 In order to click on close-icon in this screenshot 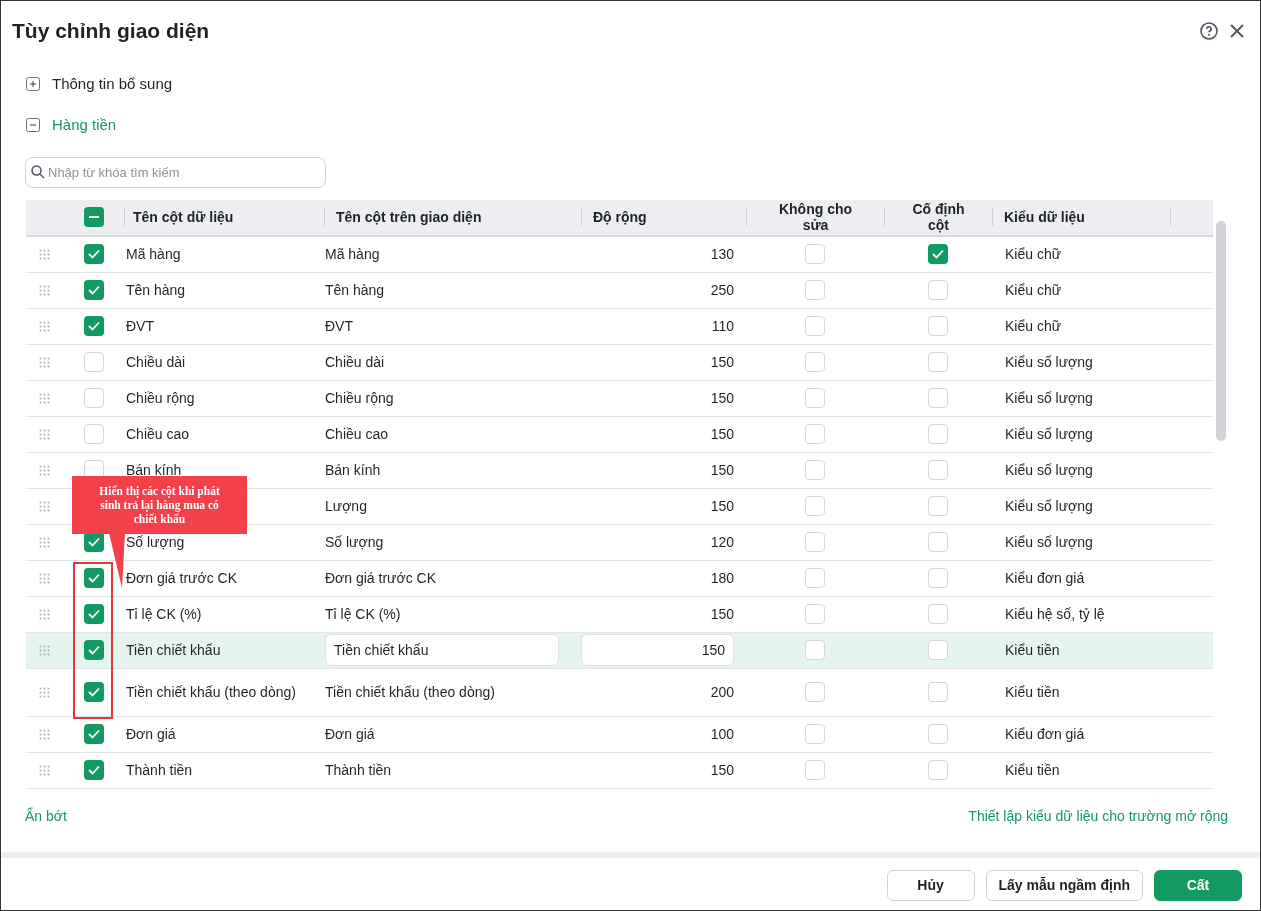, I will do `click(1237, 30)`.